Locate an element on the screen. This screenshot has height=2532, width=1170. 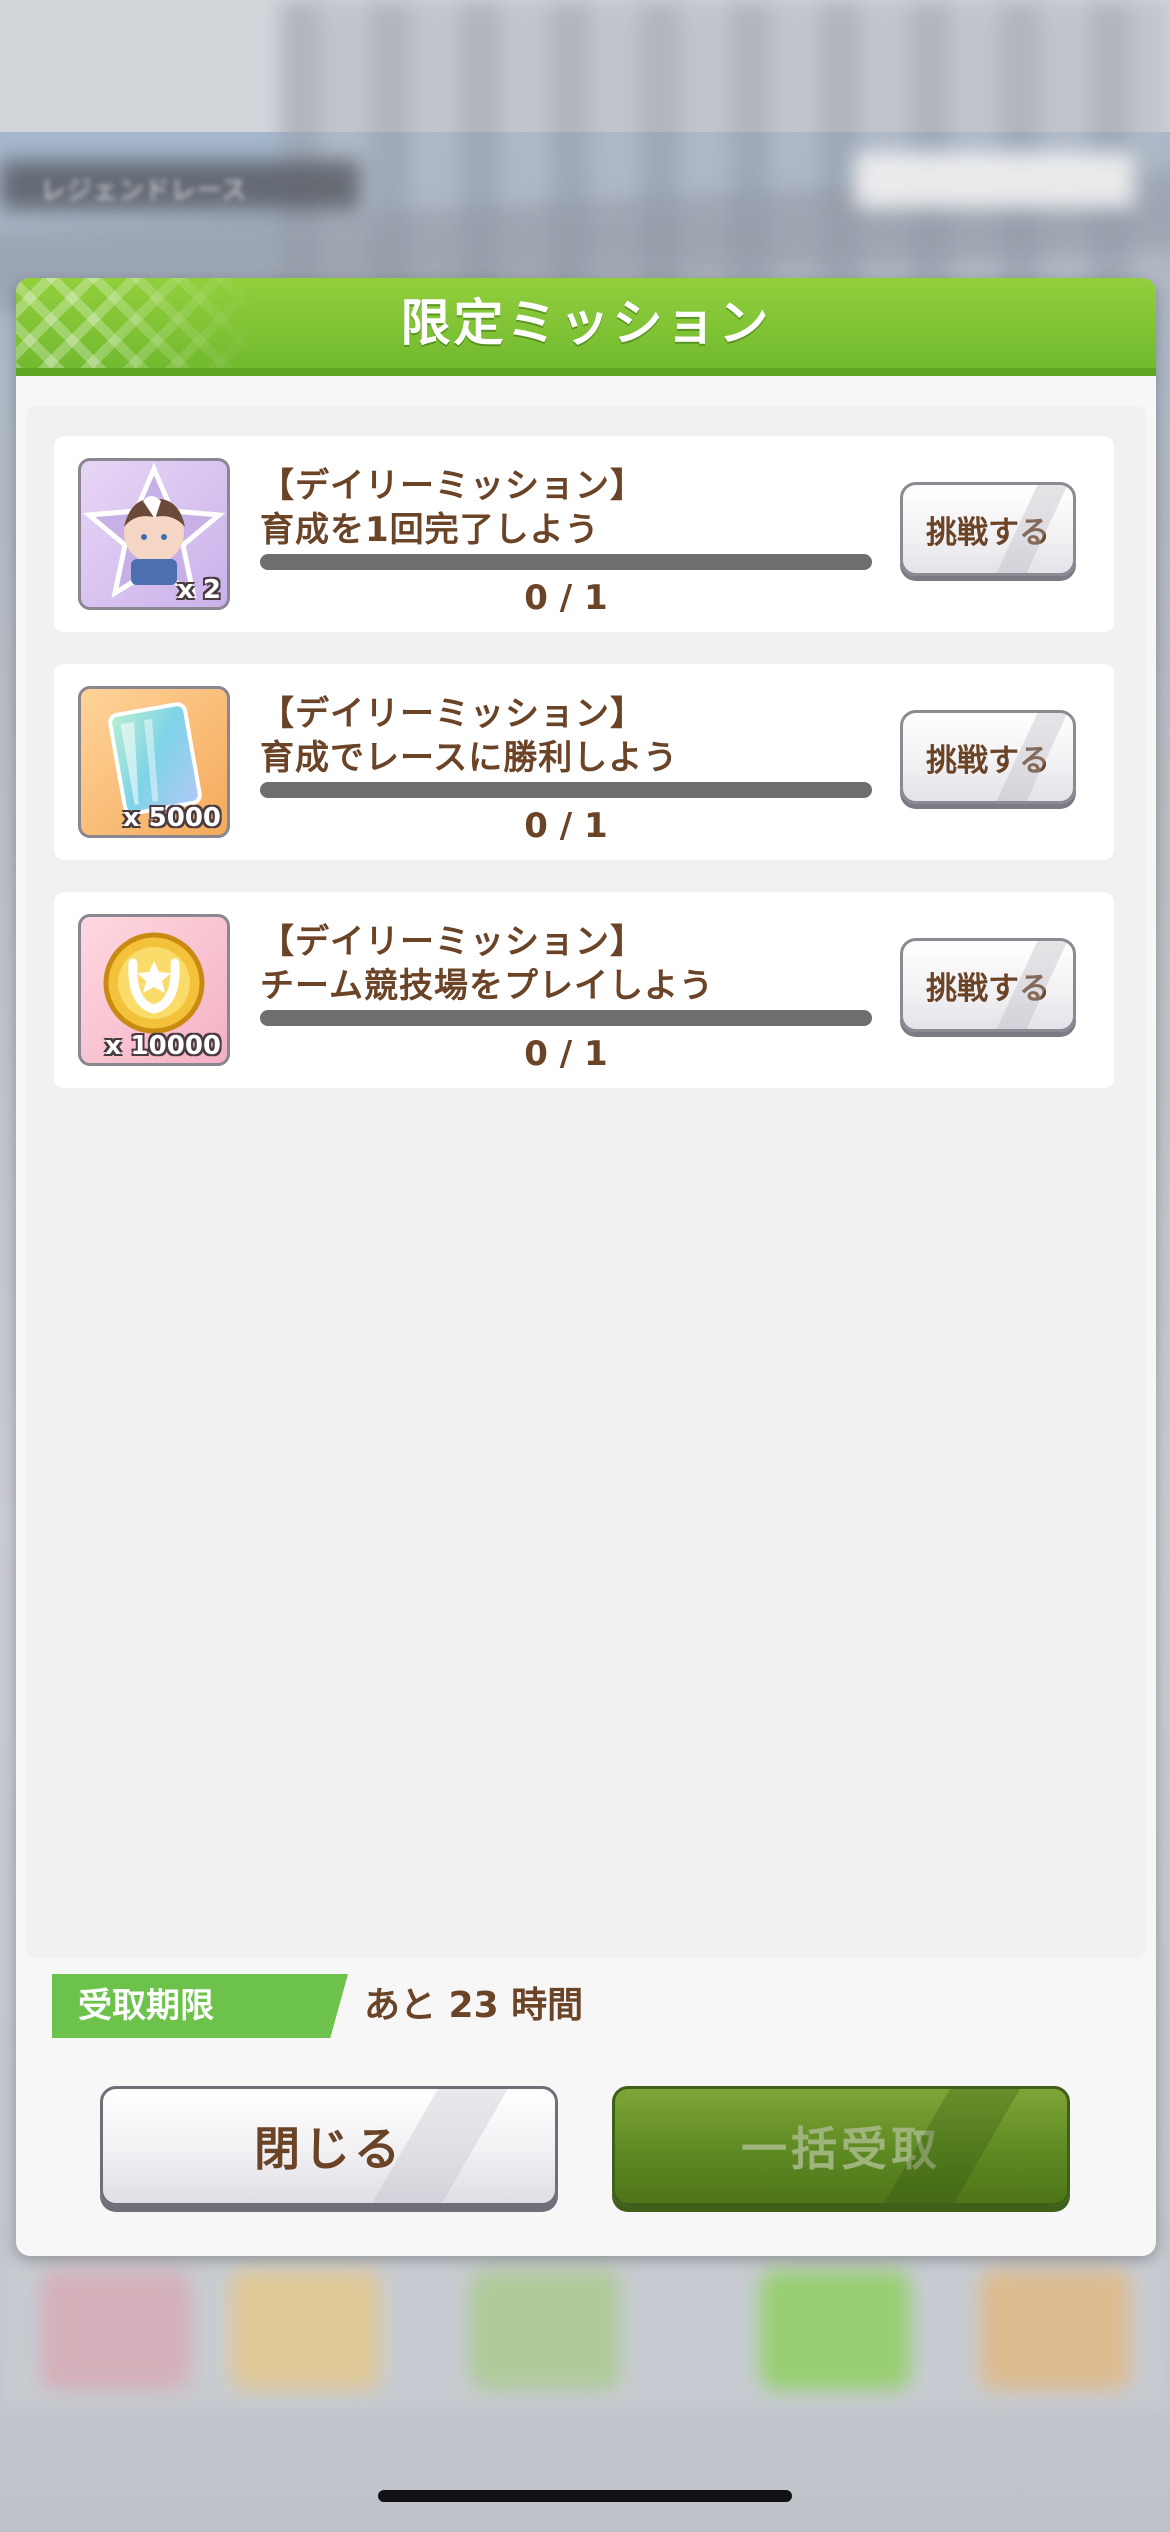
reward-item: x 10000 is located at coordinates (154, 990).